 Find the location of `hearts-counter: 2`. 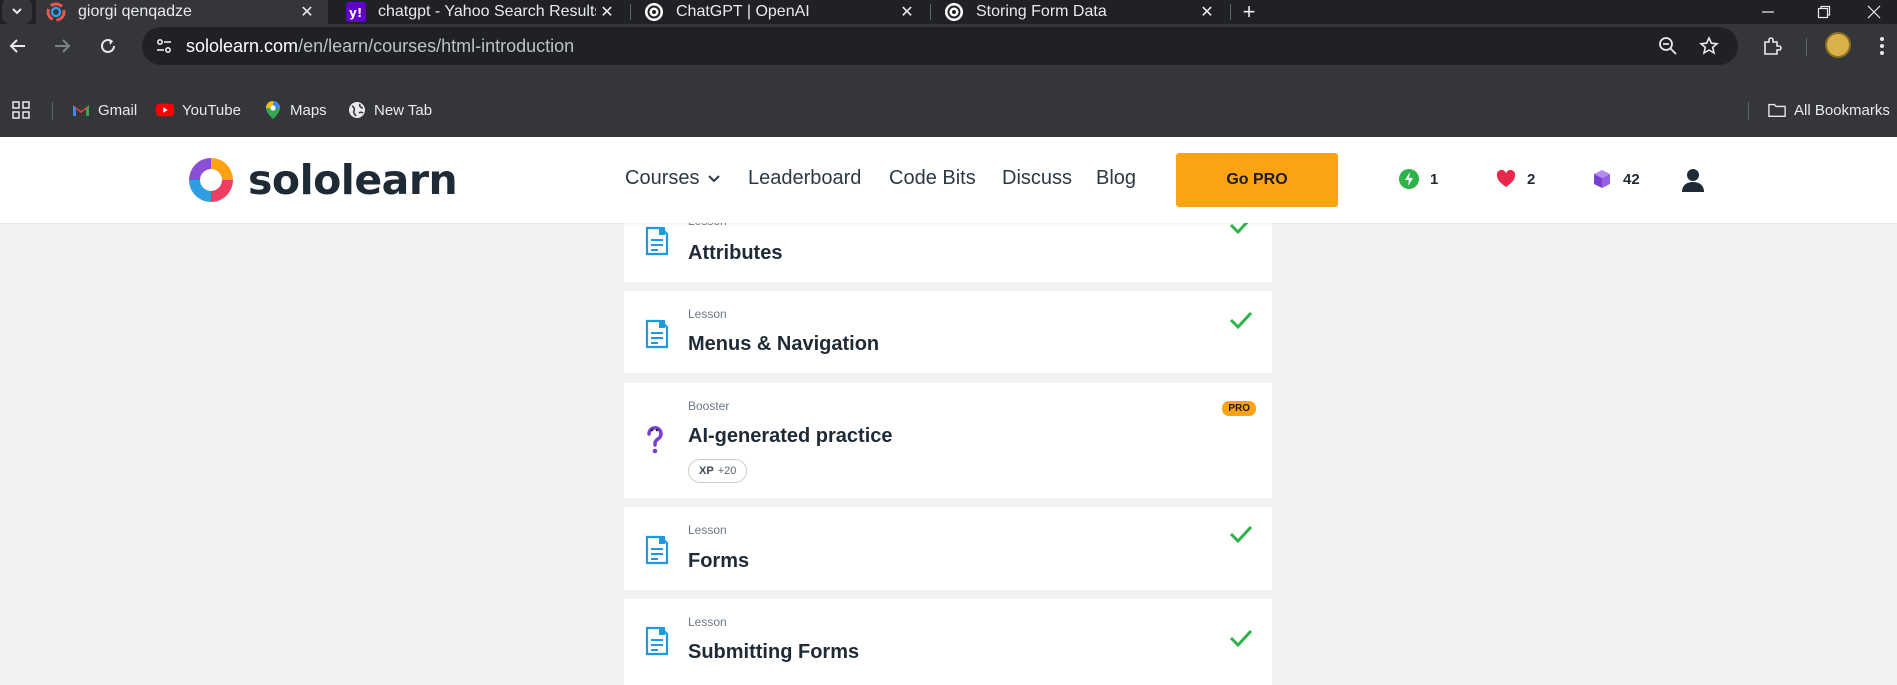

hearts-counter: 2 is located at coordinates (1515, 179).